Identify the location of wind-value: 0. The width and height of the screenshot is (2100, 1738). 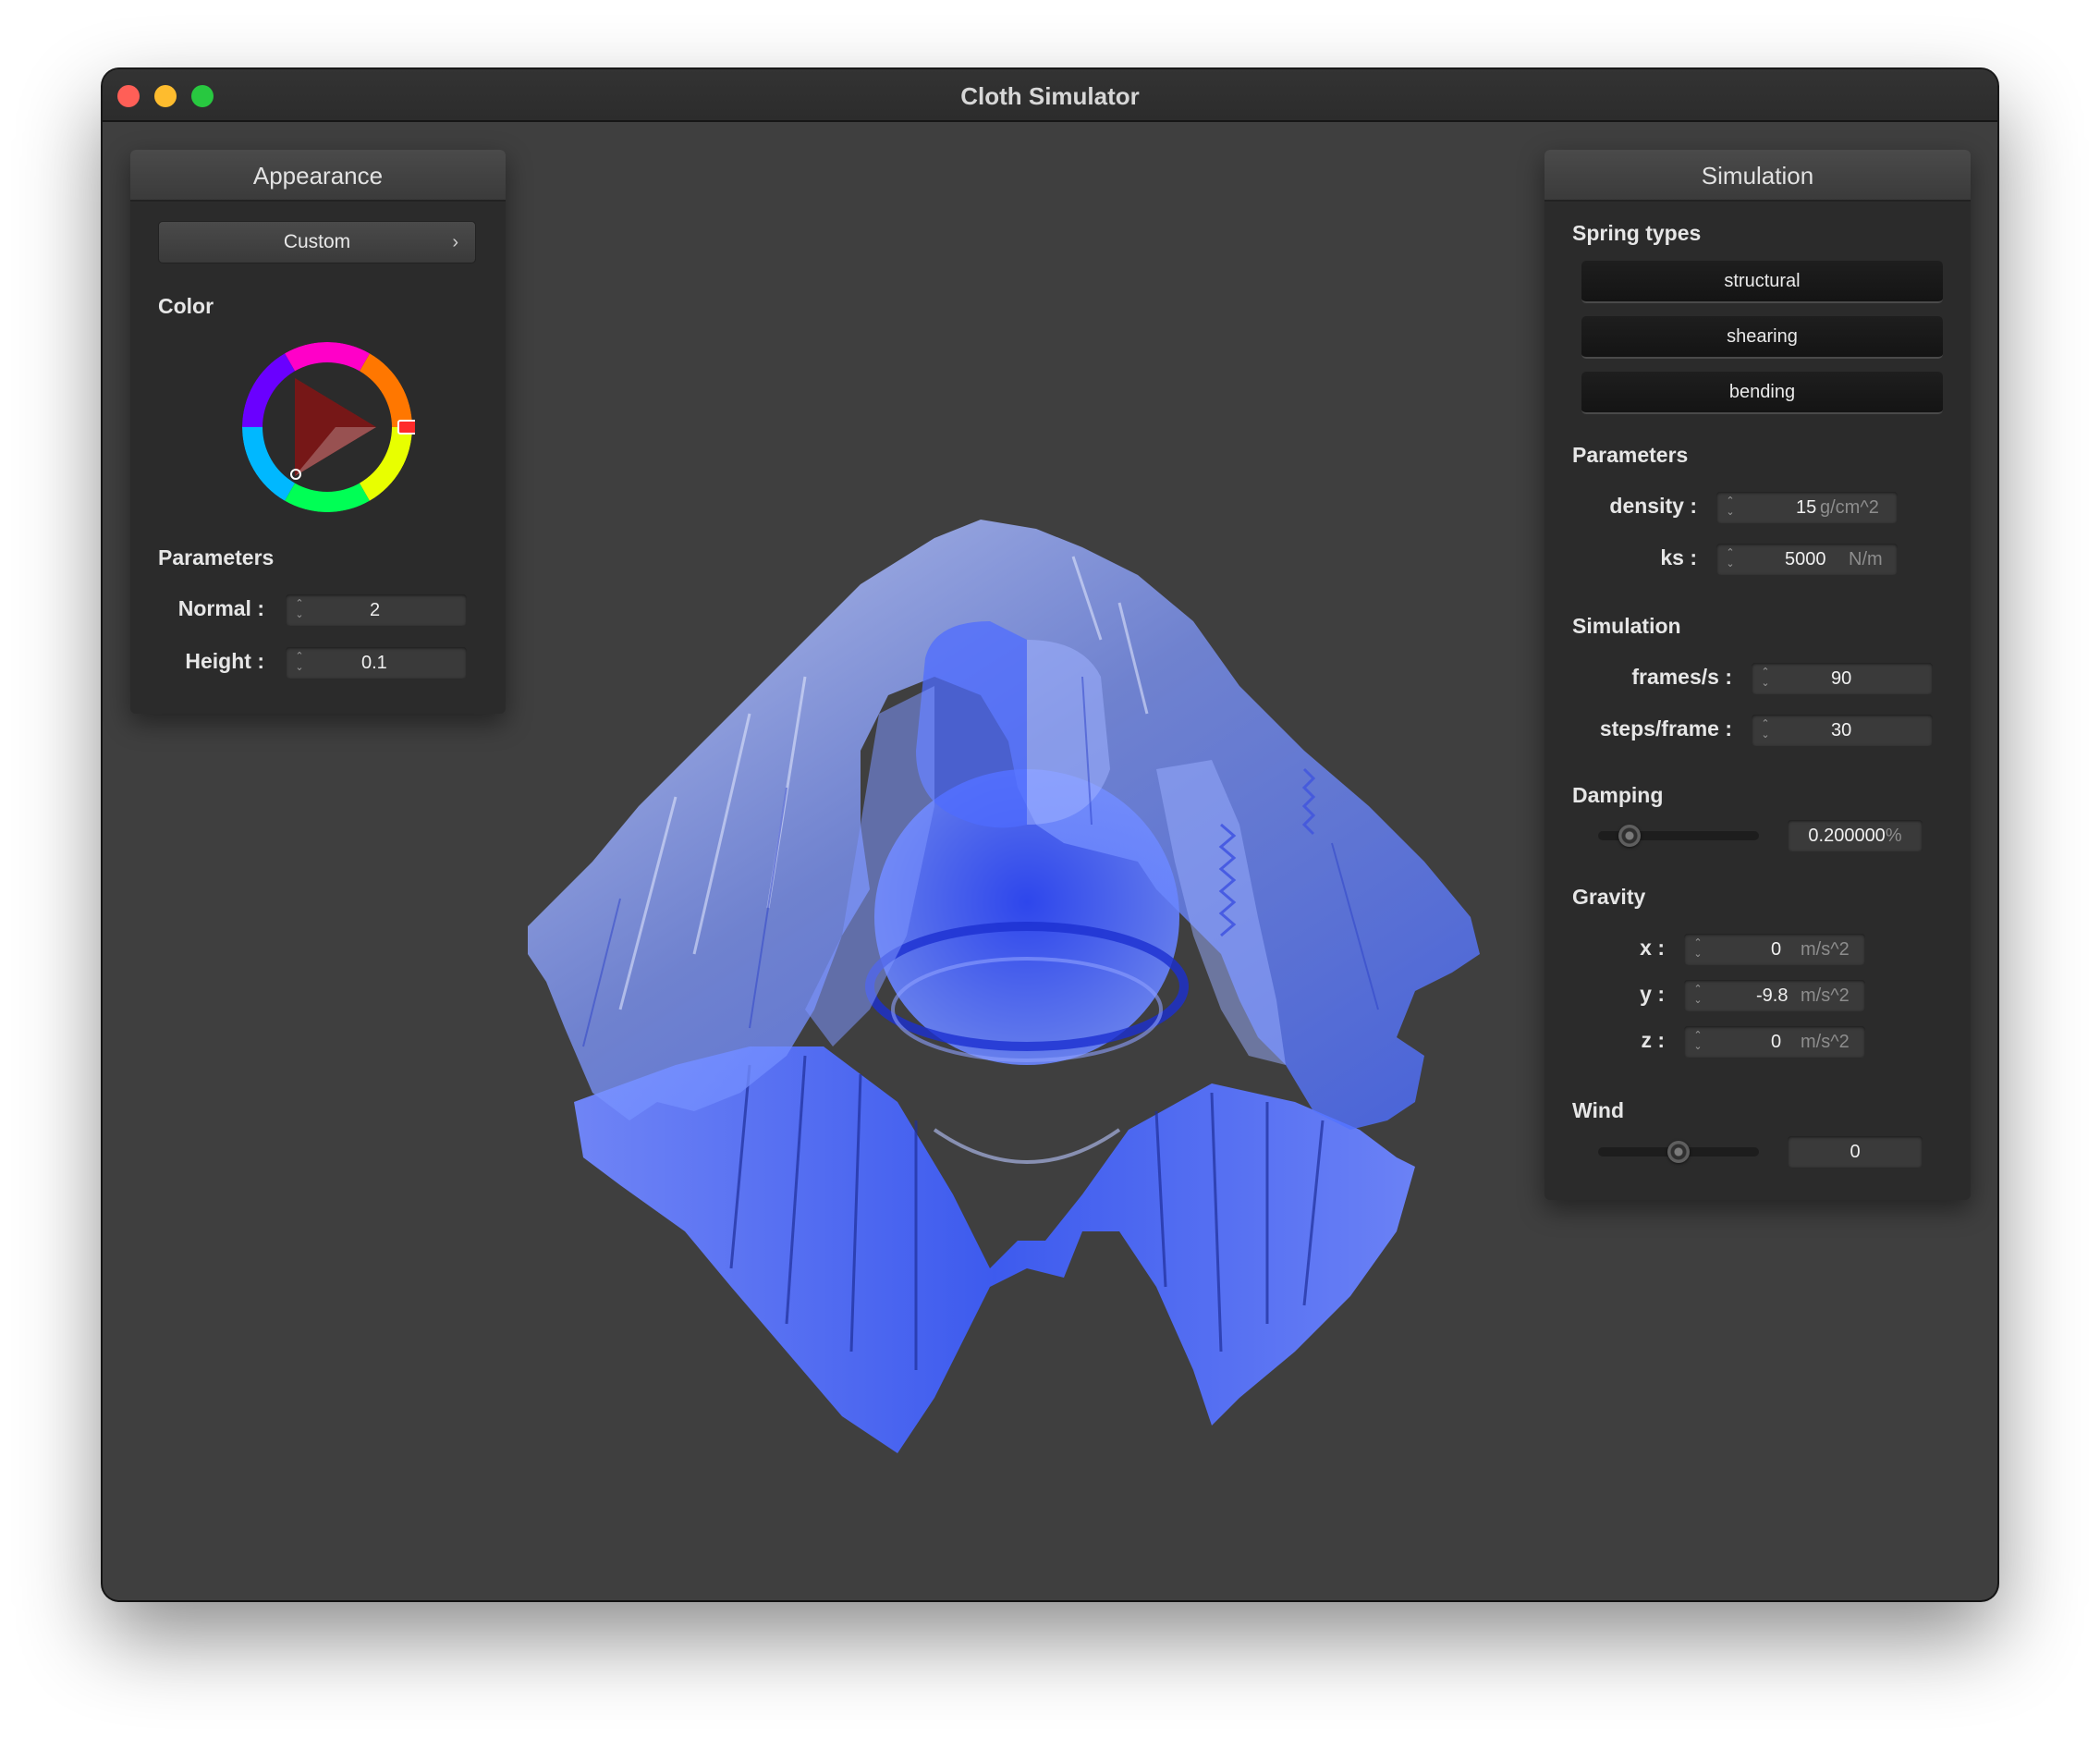
(1856, 1152).